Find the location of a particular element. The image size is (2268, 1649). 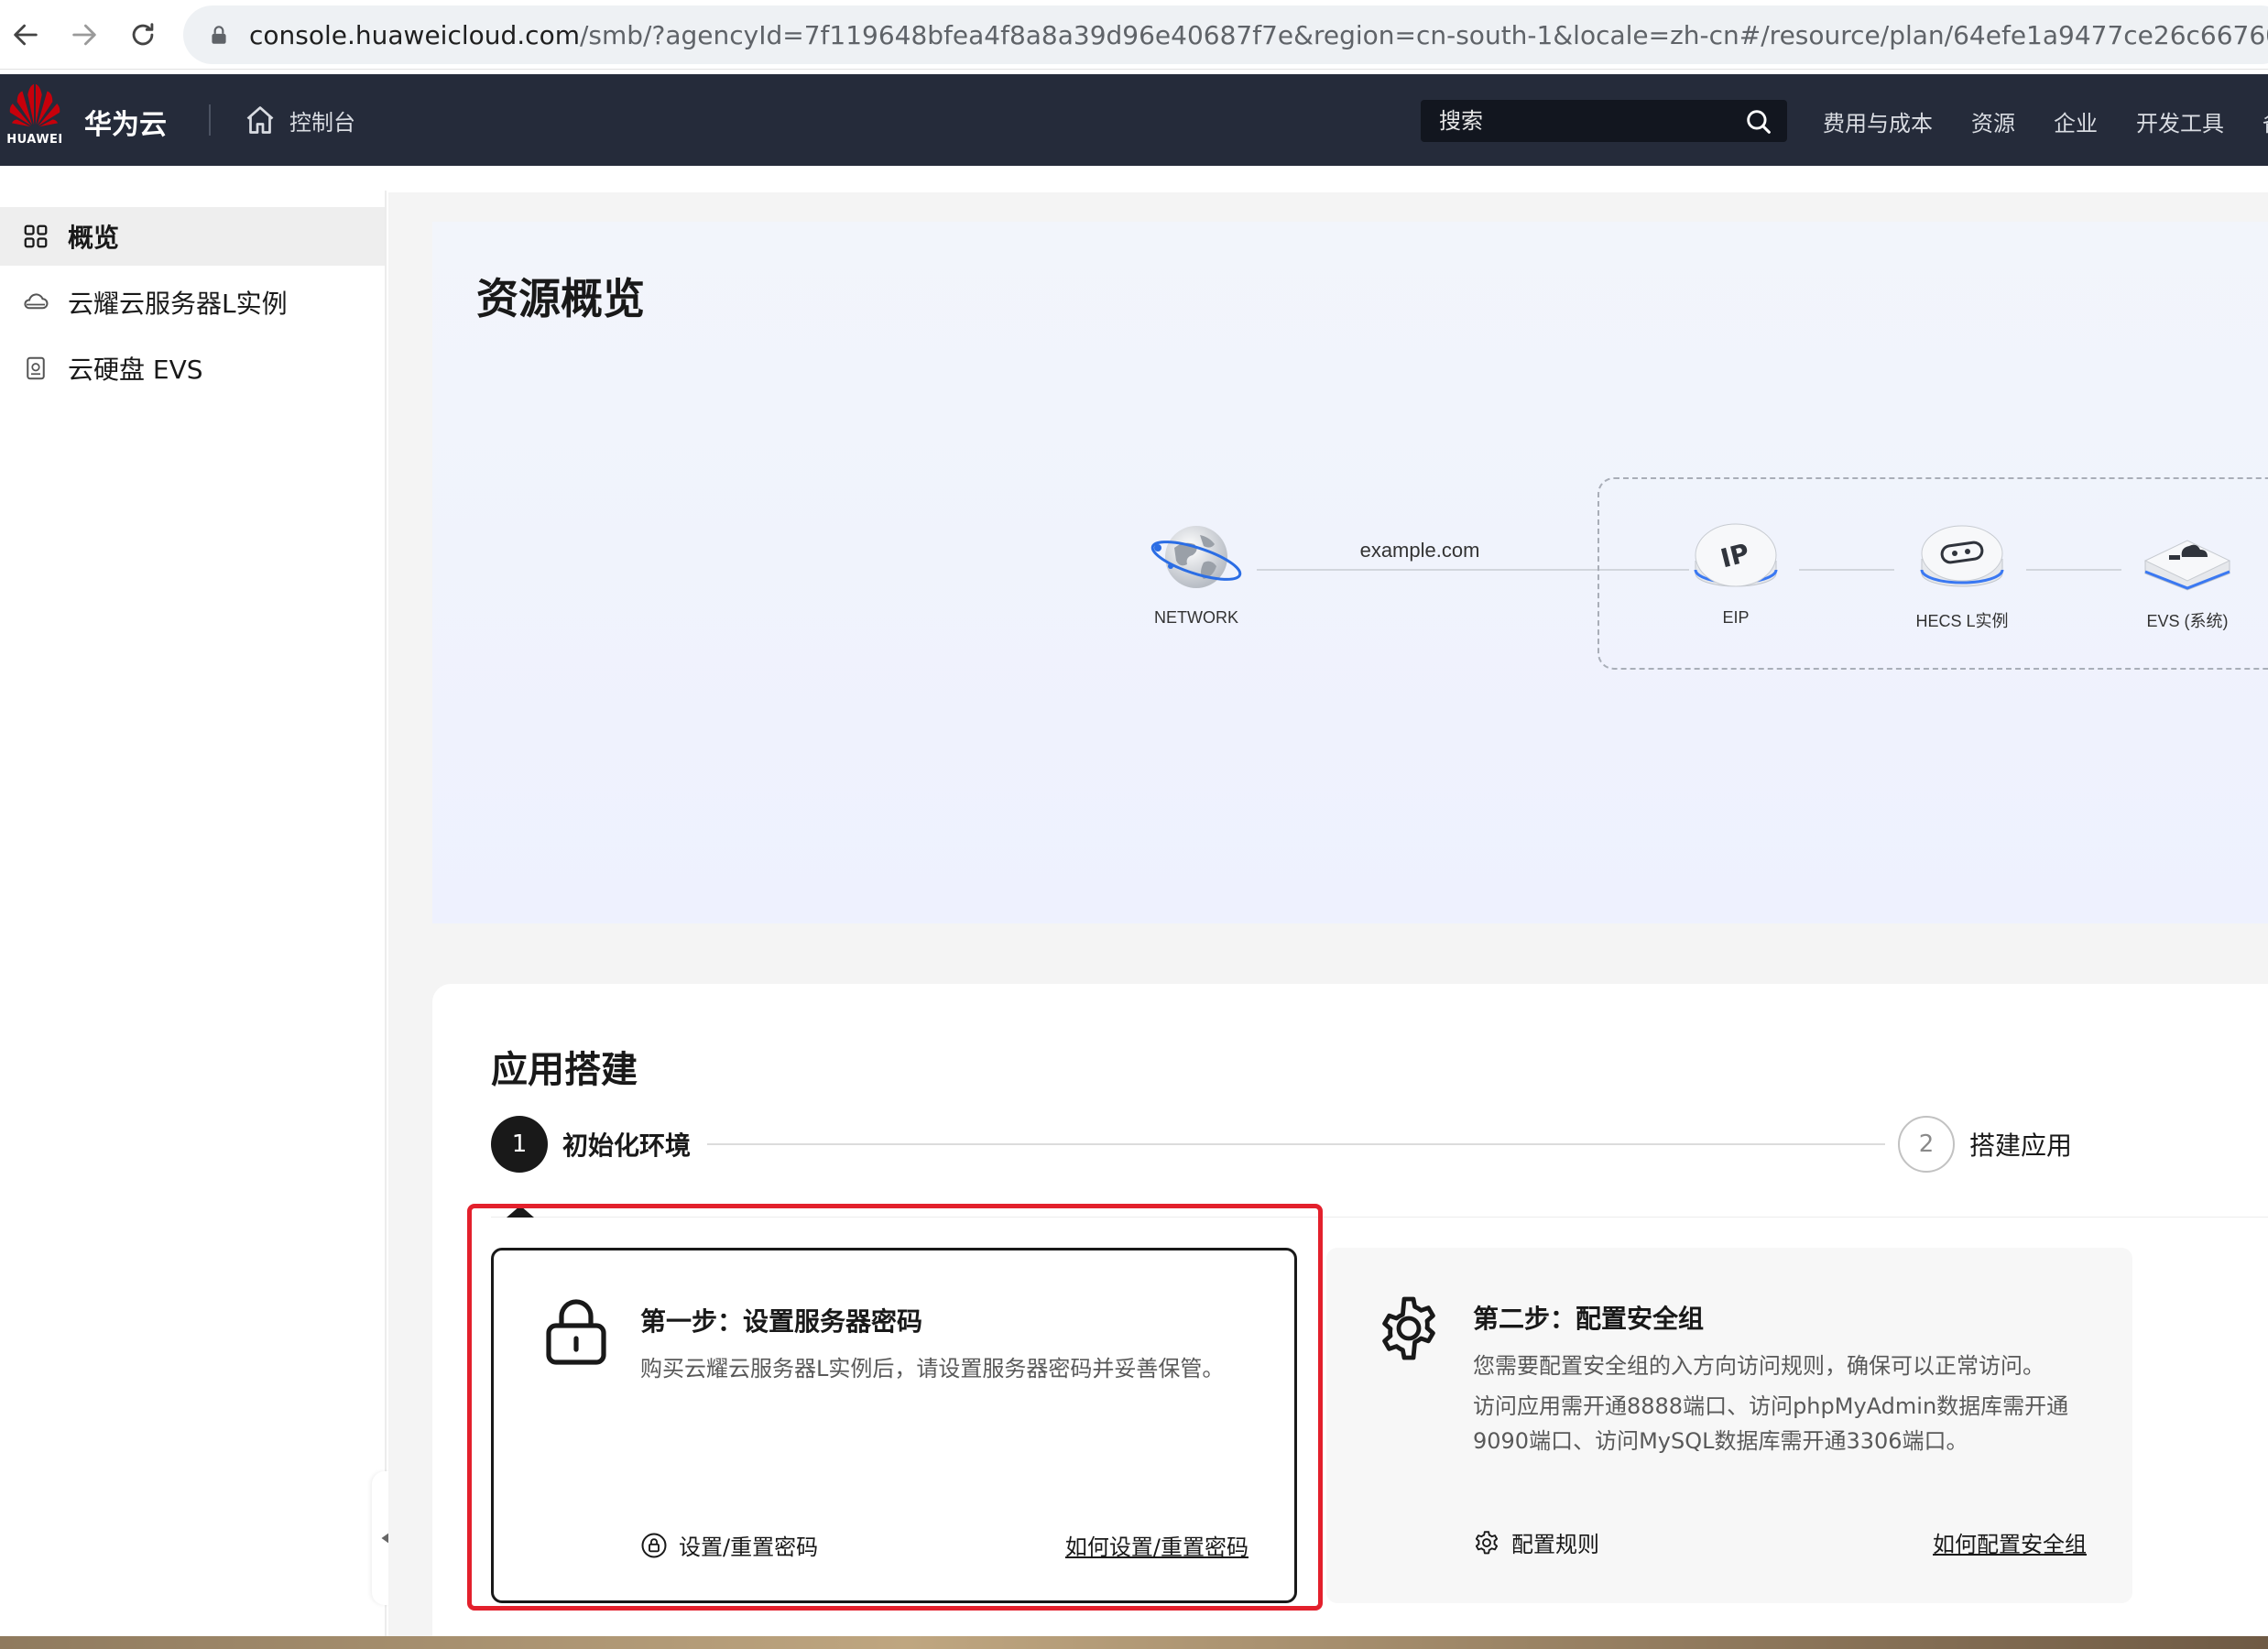

sidebar-item-label: 云硬盘 EVS is located at coordinates (135, 370).